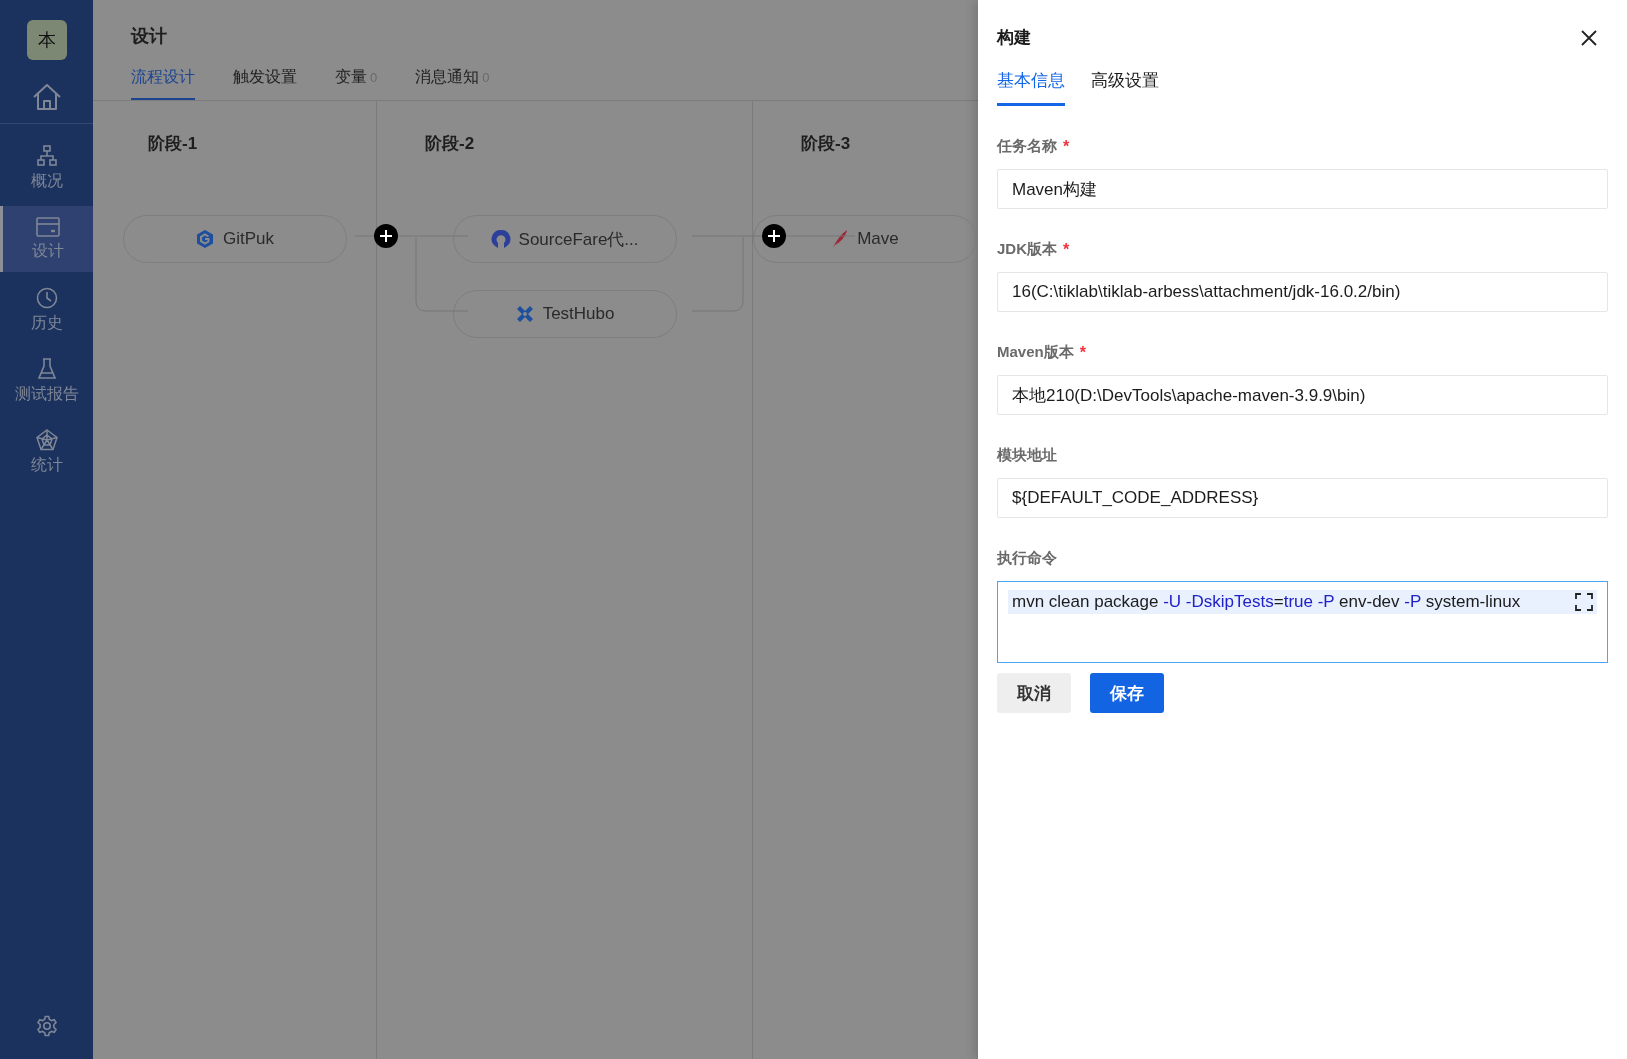 The height and width of the screenshot is (1059, 1627). I want to click on sidebar-item: 设计, so click(46, 239).